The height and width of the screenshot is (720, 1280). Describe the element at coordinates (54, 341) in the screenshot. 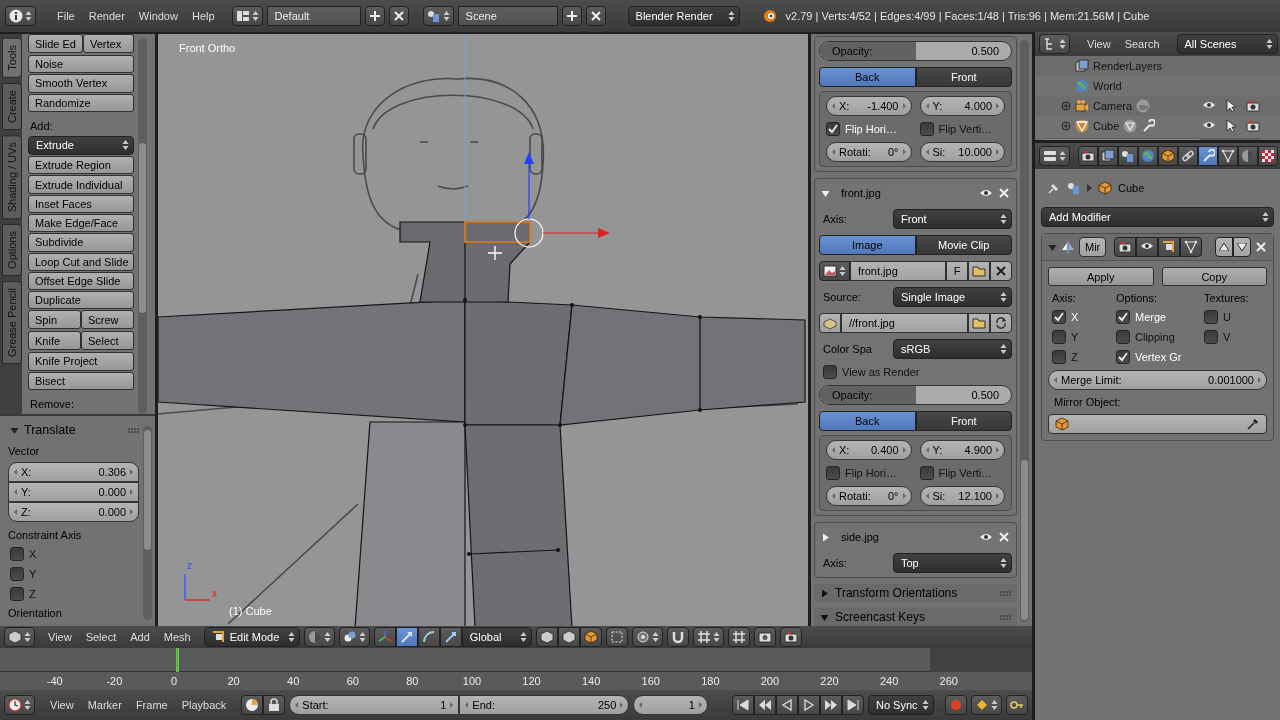

I see `tool-button: Knife` at that location.